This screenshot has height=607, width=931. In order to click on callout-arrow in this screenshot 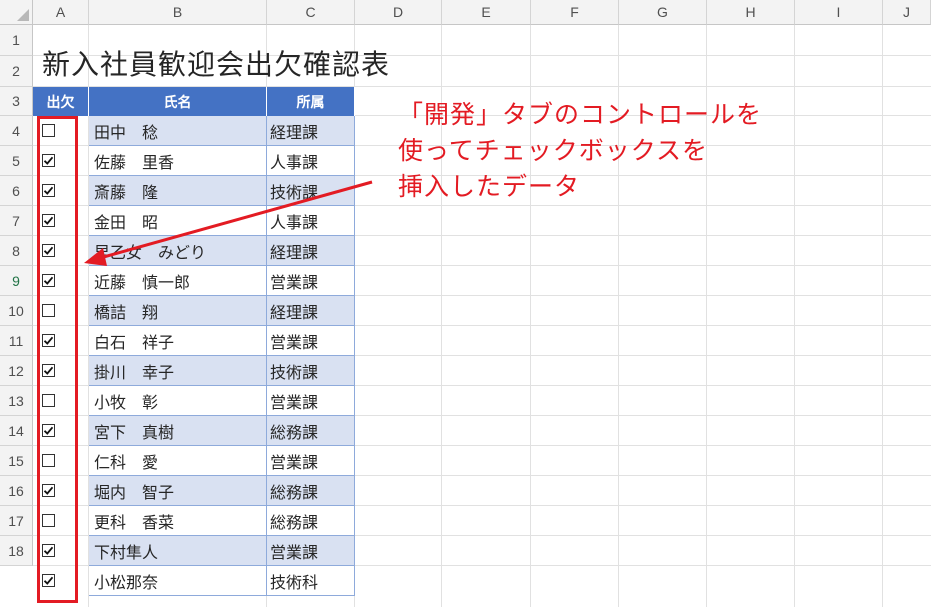, I will do `click(228, 223)`.